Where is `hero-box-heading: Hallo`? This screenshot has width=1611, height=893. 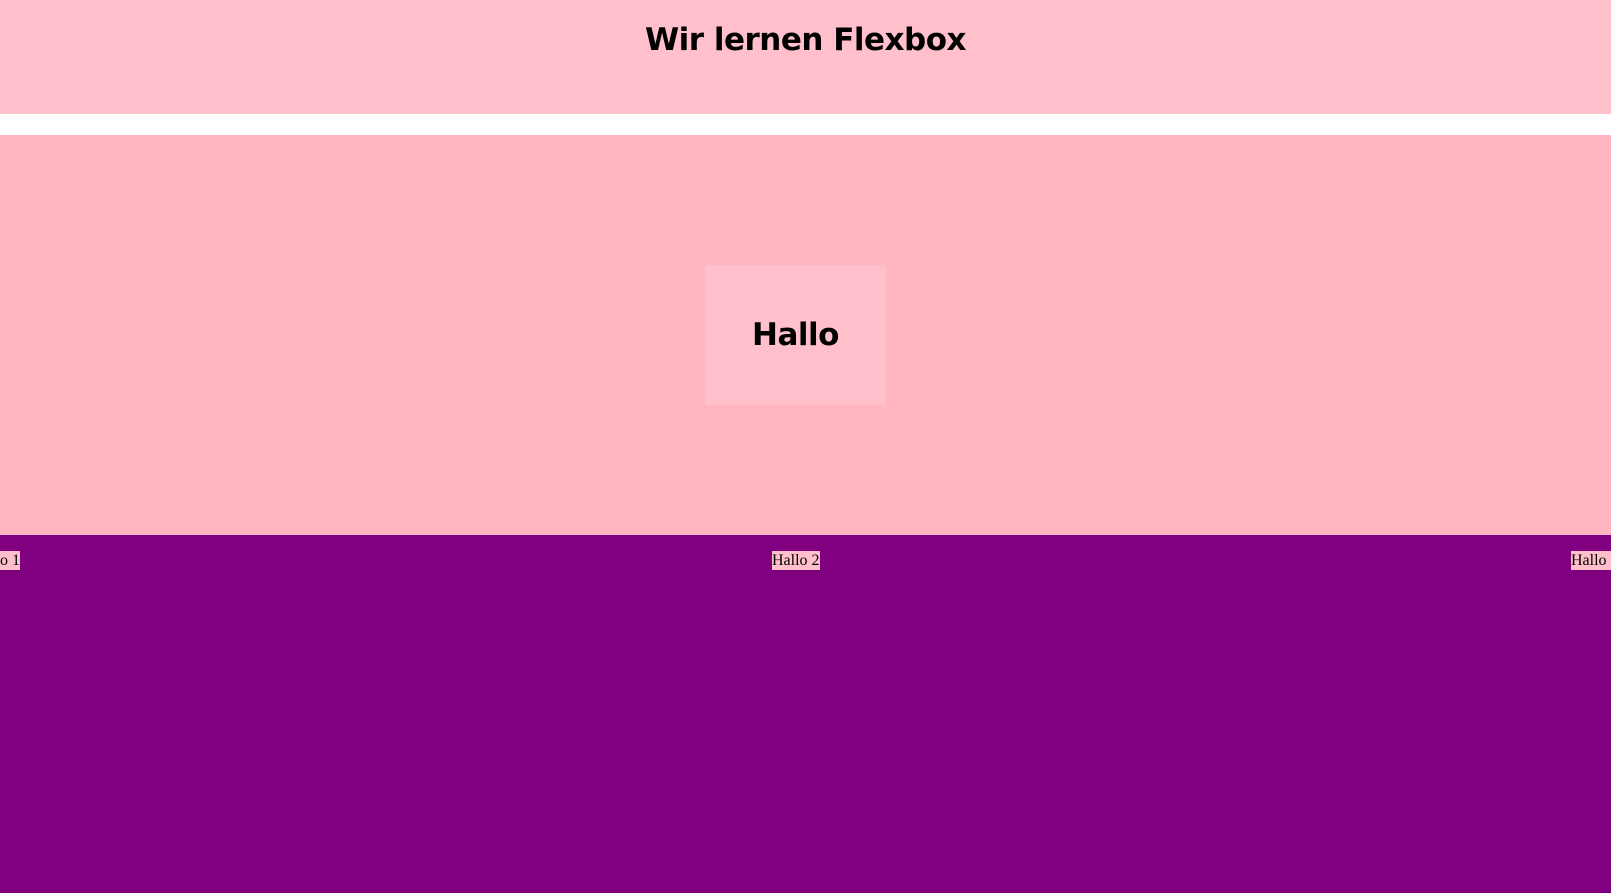 hero-box-heading: Hallo is located at coordinates (795, 335).